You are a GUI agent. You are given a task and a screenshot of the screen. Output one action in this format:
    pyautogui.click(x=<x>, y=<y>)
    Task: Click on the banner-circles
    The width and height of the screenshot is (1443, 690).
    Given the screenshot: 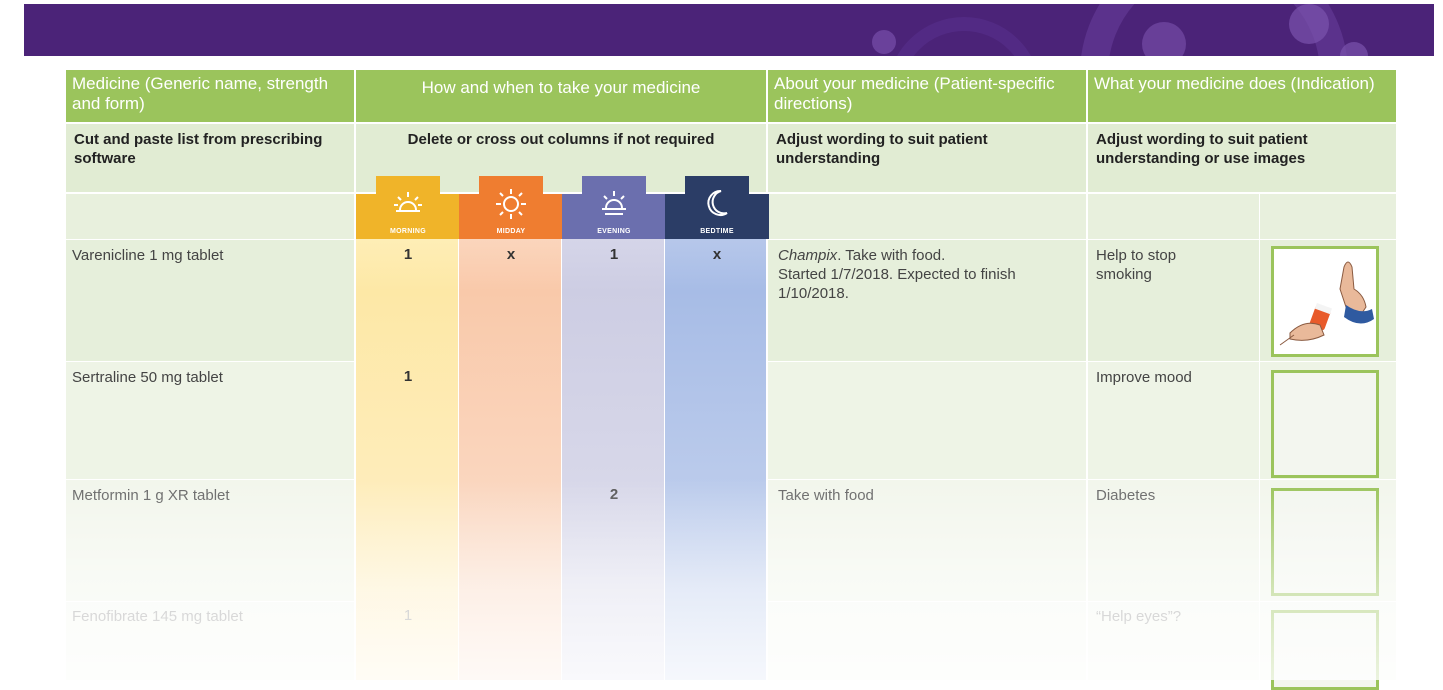 What is the action you would take?
    pyautogui.click(x=1120, y=30)
    